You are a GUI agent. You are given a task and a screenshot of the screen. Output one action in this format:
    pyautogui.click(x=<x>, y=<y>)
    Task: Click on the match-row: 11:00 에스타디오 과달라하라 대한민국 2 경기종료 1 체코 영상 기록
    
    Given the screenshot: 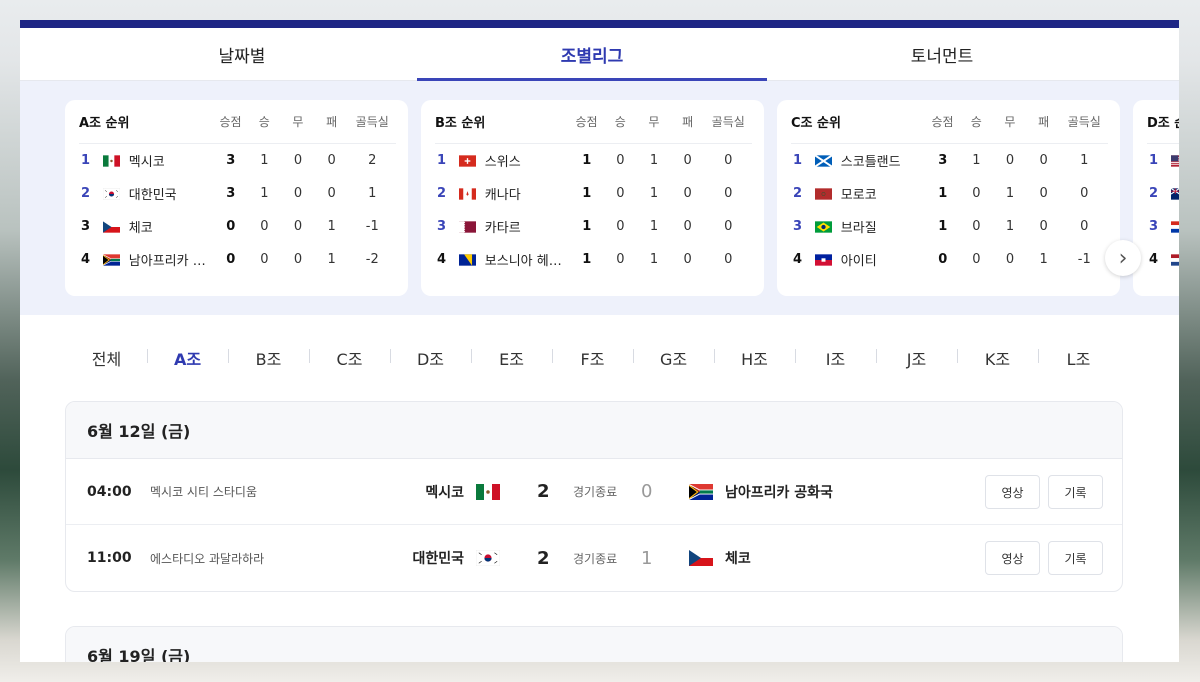 What is the action you would take?
    pyautogui.click(x=594, y=558)
    